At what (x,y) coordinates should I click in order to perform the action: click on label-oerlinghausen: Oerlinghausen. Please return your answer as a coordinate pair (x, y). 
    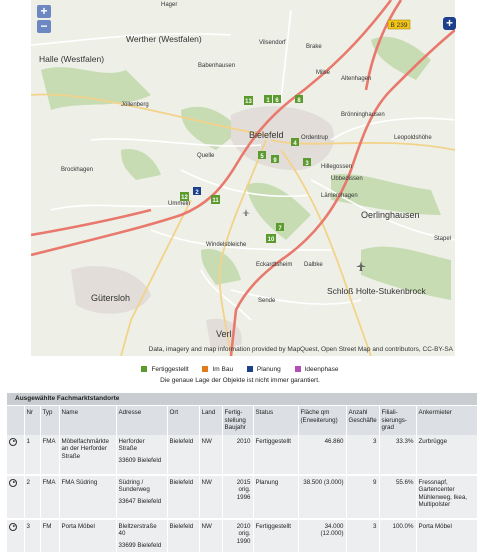
    Looking at the image, I should click on (390, 215).